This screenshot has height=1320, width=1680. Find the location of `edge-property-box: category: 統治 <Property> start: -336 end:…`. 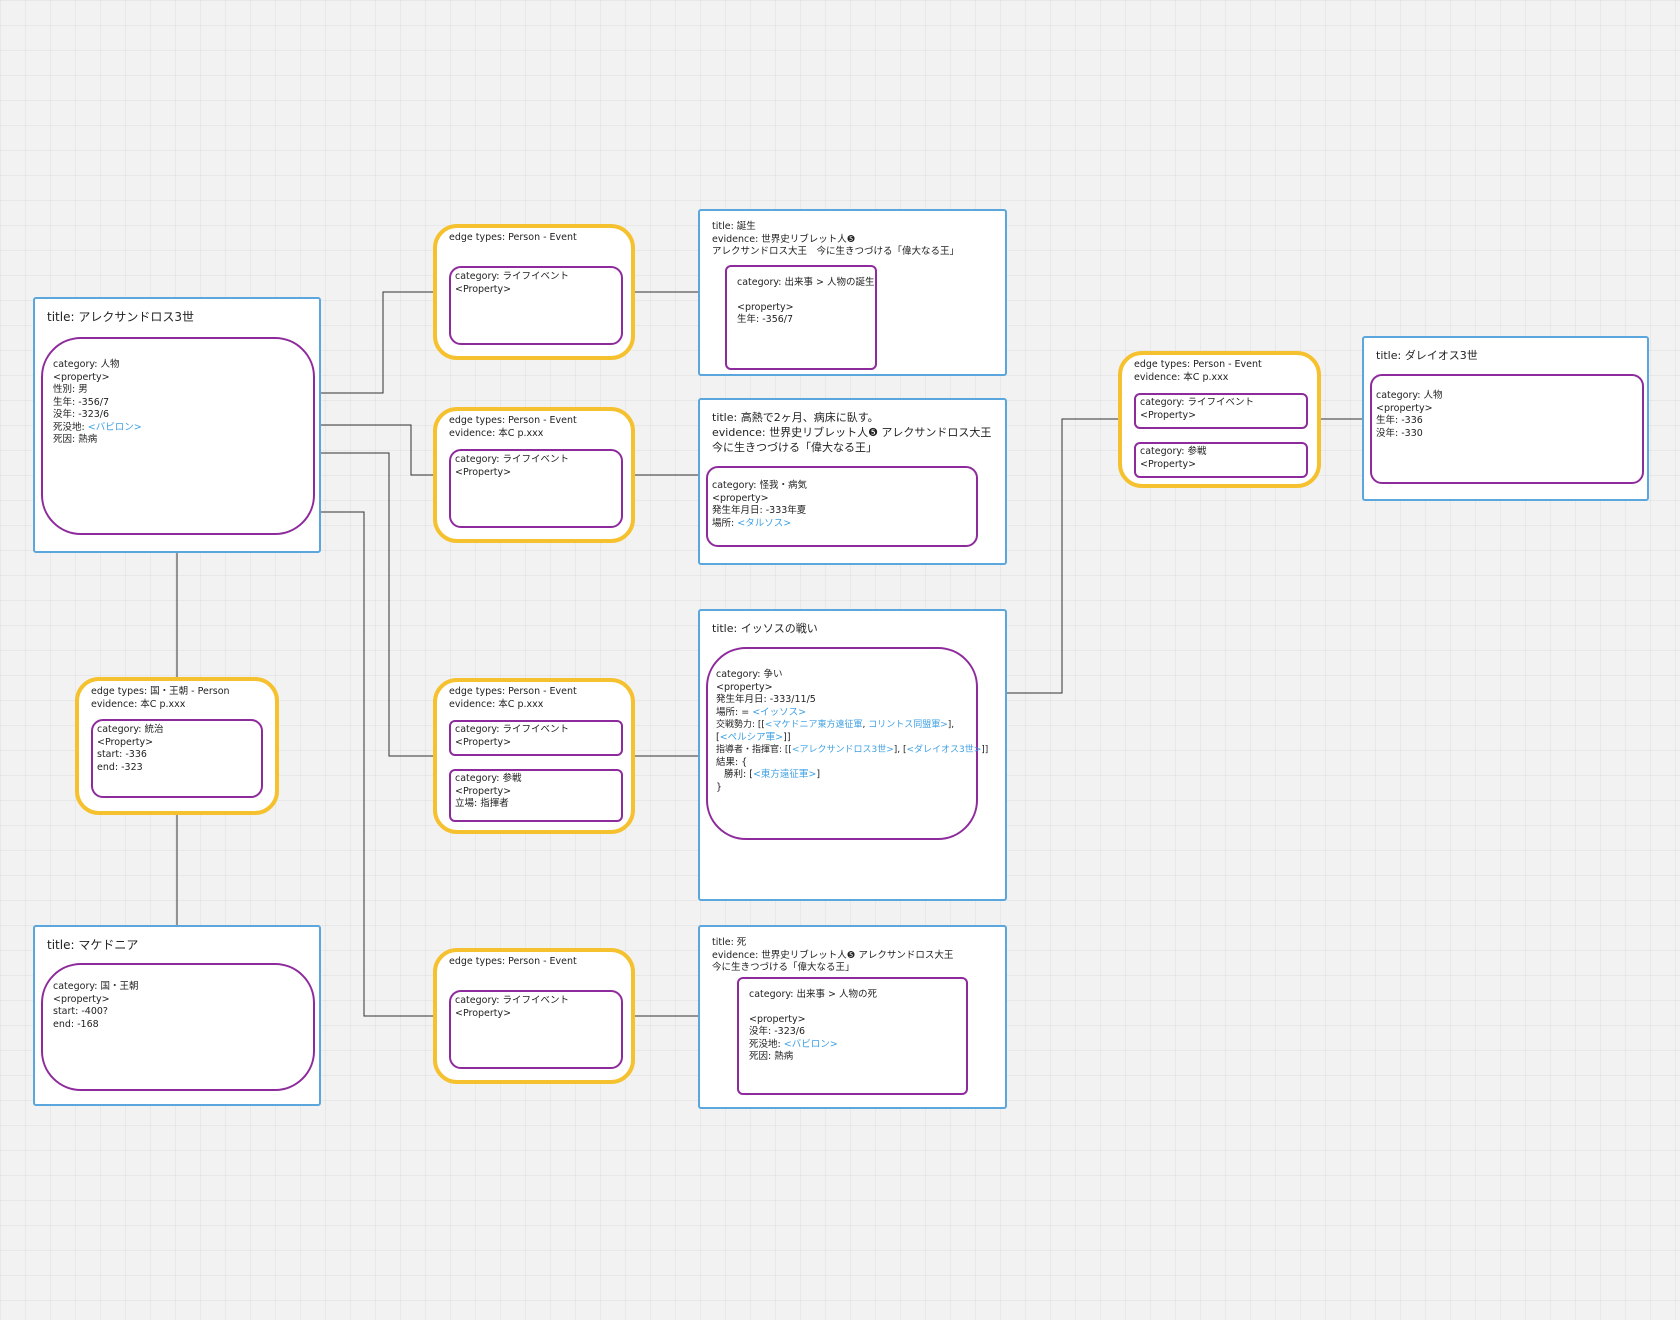

edge-property-box: category: 統治 <Property> start: -336 end:… is located at coordinates (177, 758).